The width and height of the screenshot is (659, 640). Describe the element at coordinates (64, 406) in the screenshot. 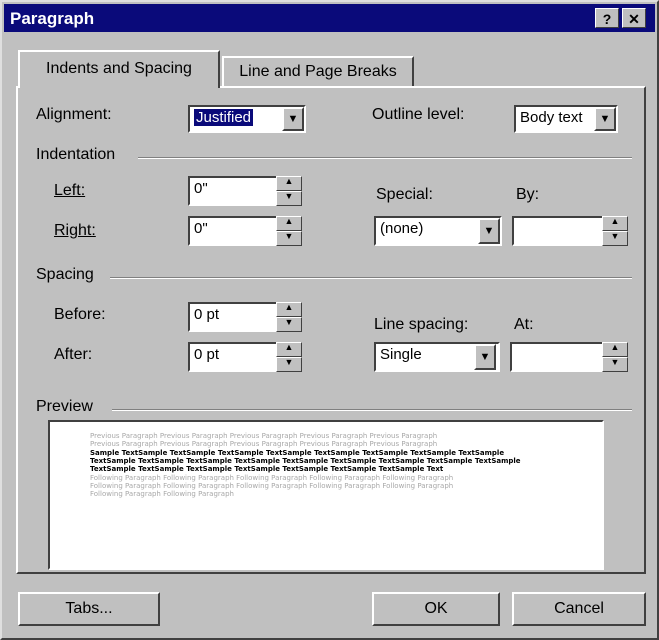

I see `preview-group-label: Preview` at that location.